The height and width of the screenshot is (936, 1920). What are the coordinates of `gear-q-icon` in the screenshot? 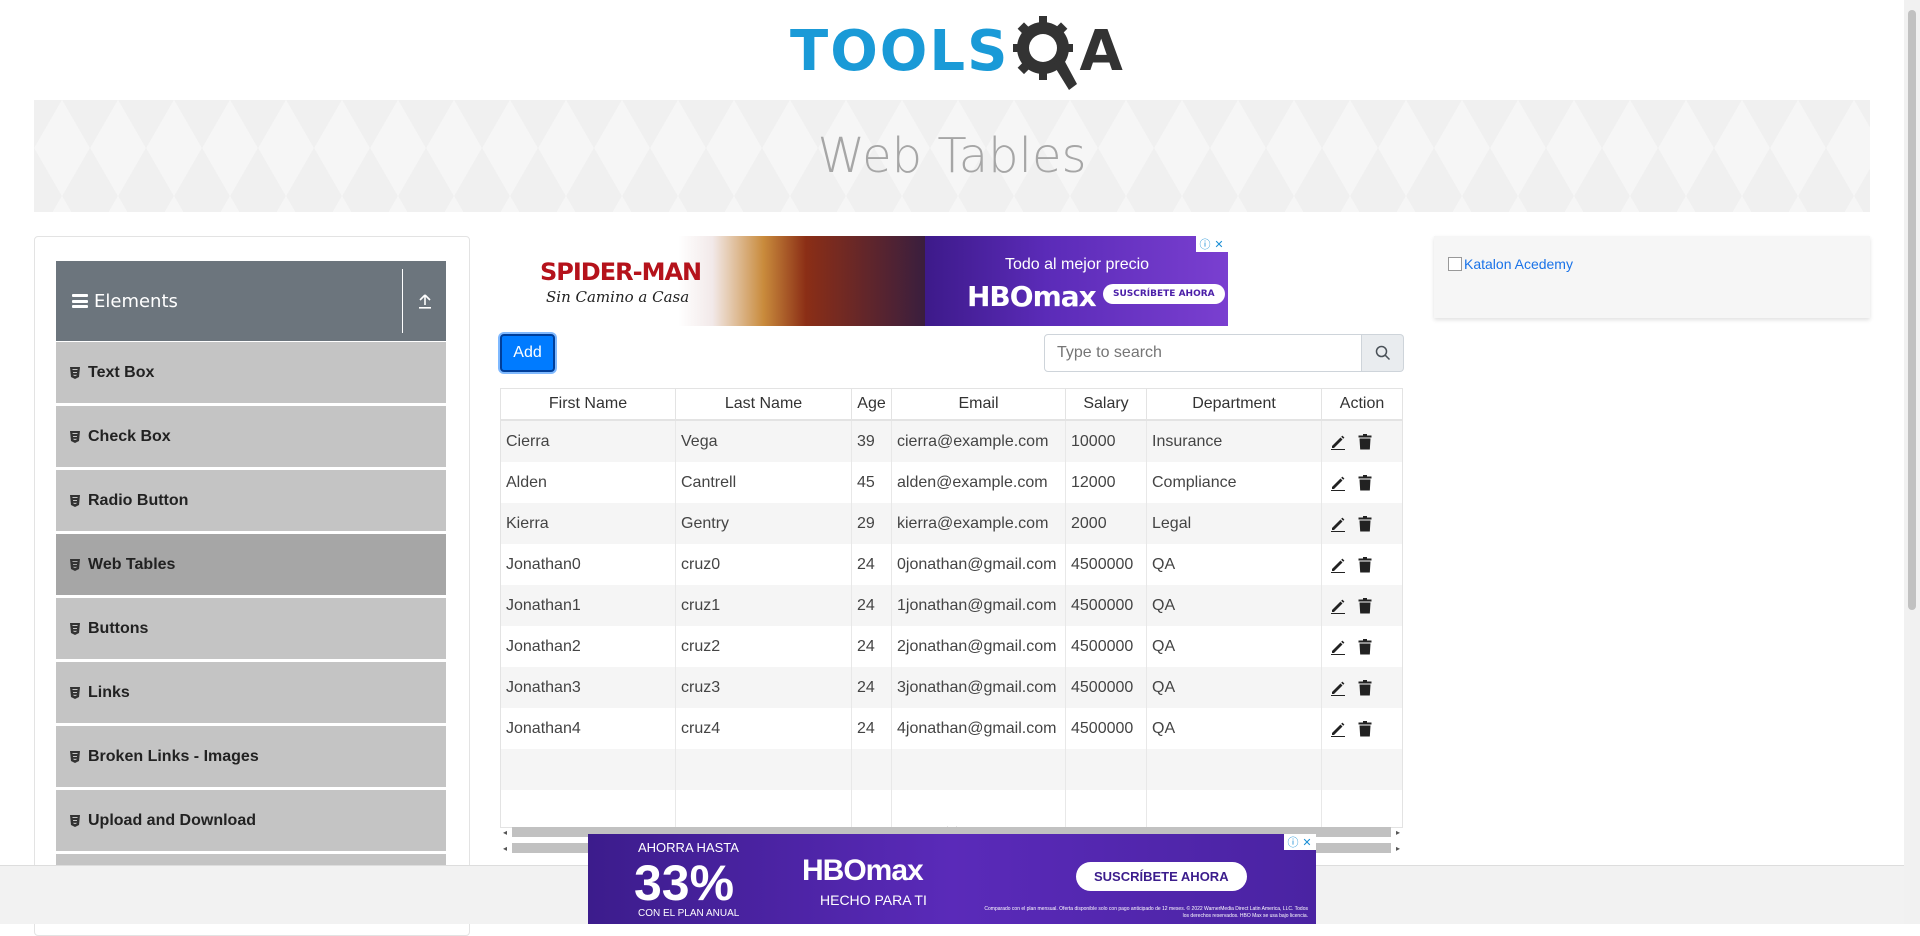 It's located at (1045, 53).